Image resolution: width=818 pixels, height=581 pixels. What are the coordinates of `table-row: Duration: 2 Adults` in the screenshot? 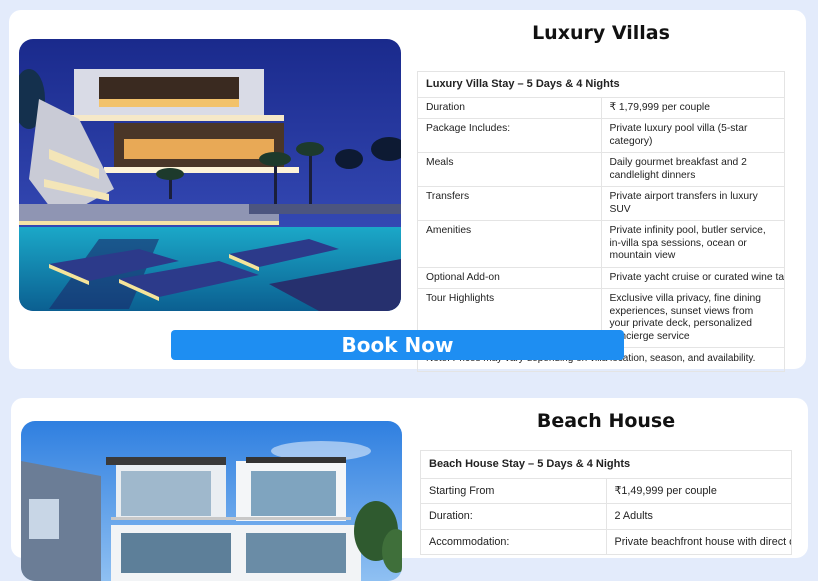 It's located at (606, 516).